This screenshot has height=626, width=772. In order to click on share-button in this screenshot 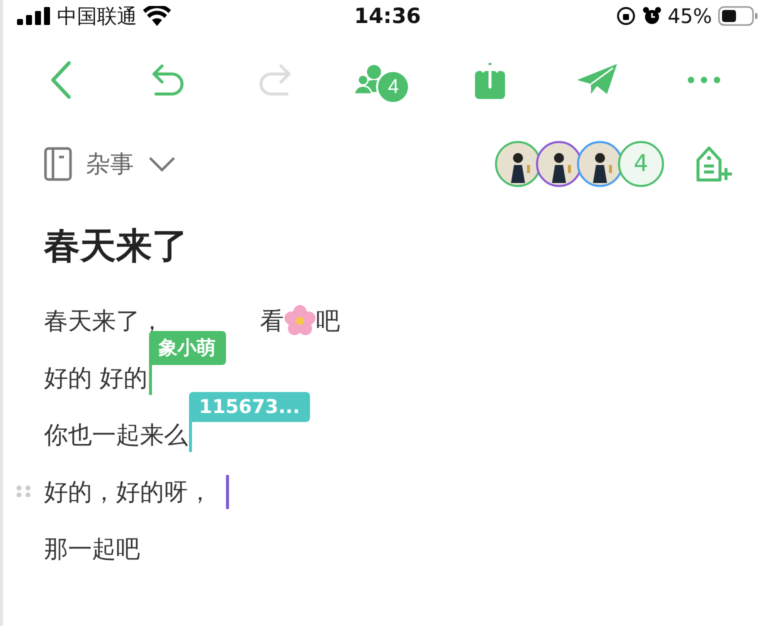, I will do `click(489, 80)`.